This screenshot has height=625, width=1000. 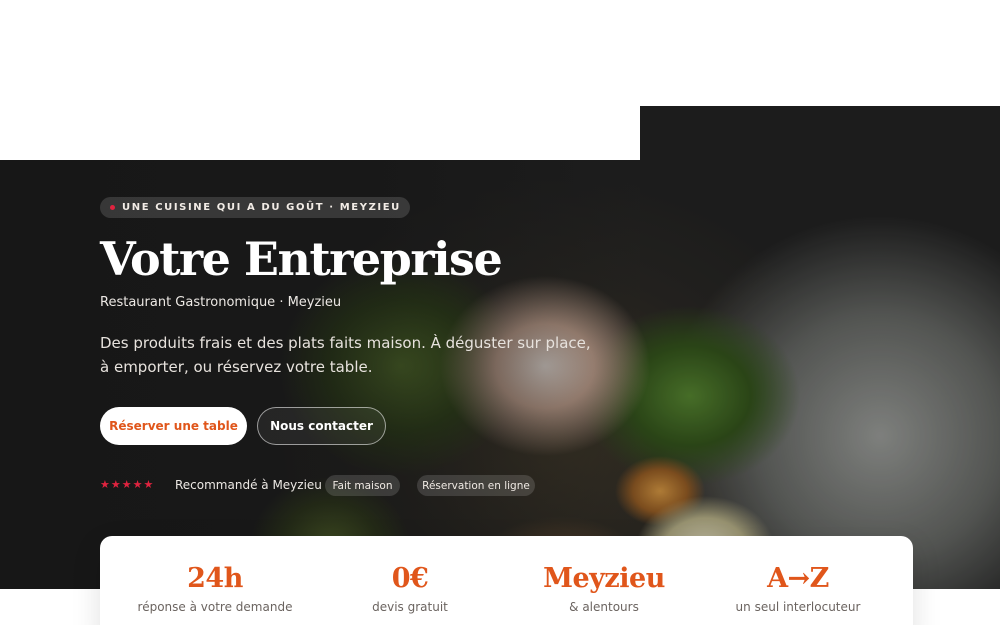 I want to click on stat-free-quote: 0€ devis gratuit, so click(x=410, y=588).